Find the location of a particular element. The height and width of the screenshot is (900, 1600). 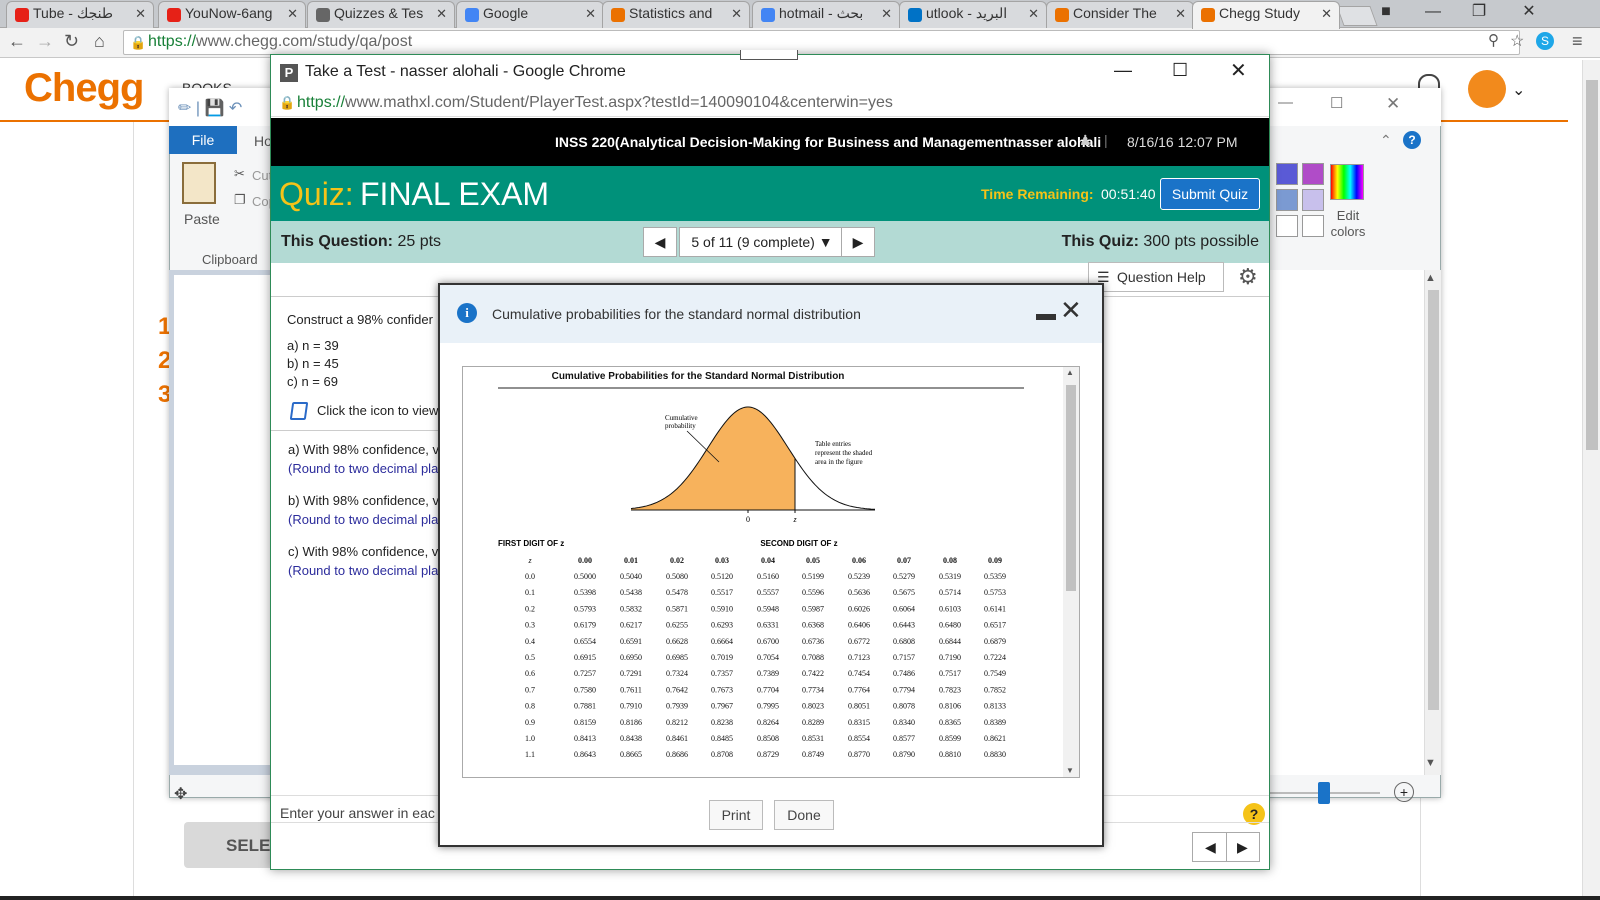

dialog-close-icon: ✕ is located at coordinates (1071, 310).